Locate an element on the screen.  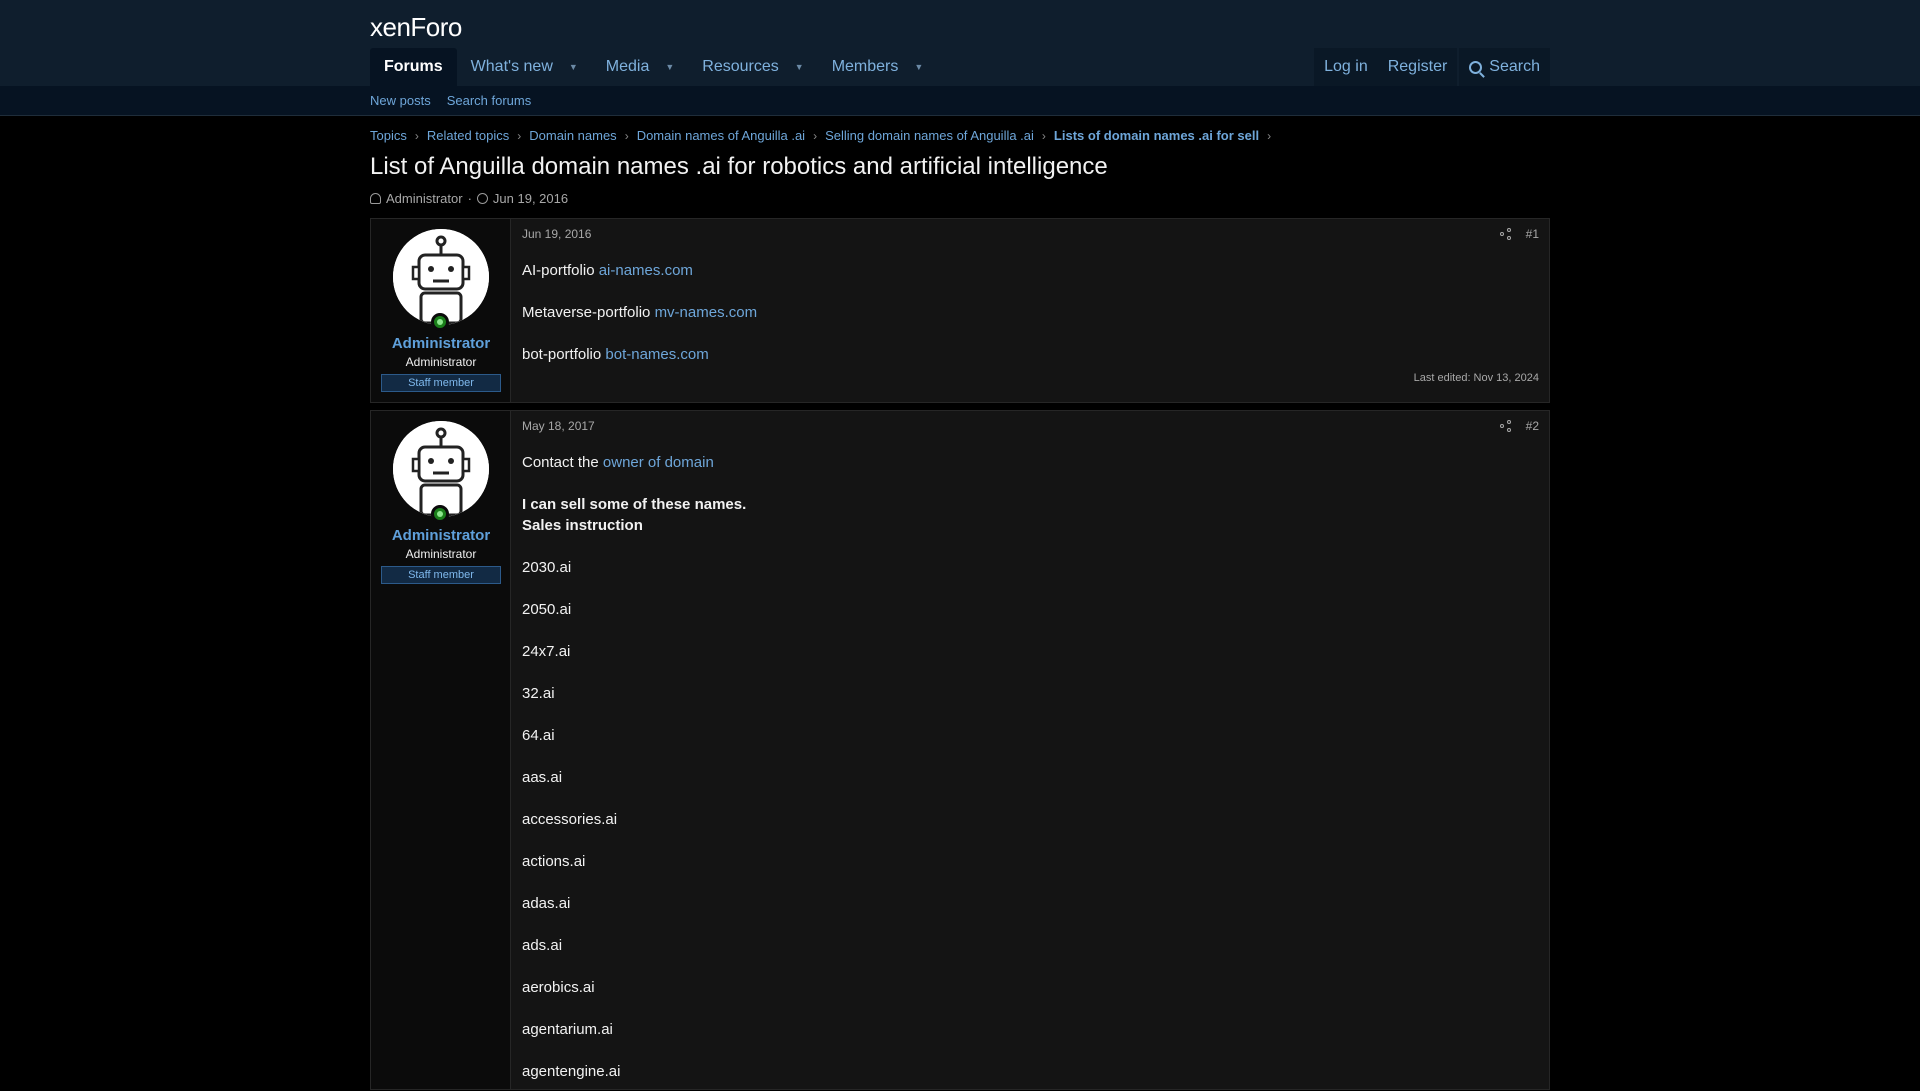
site-logo: xenForo is located at coordinates (416, 27).